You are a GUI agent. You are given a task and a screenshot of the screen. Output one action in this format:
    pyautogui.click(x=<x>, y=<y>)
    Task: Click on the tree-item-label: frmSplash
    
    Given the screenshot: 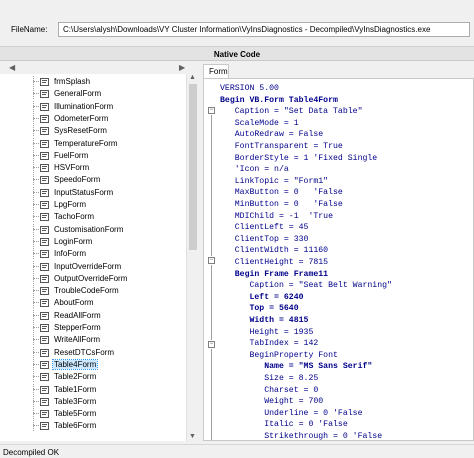 What is the action you would take?
    pyautogui.click(x=72, y=81)
    